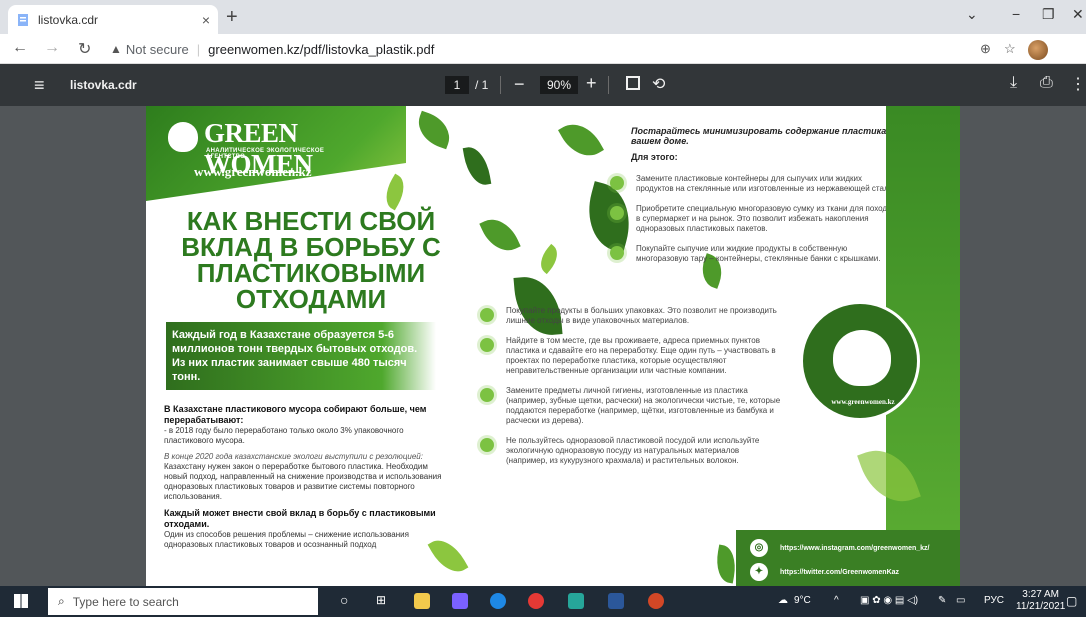 Image resolution: width=1086 pixels, height=617 pixels. Describe the element at coordinates (960, 600) in the screenshot. I see `network-icon: ▭` at that location.